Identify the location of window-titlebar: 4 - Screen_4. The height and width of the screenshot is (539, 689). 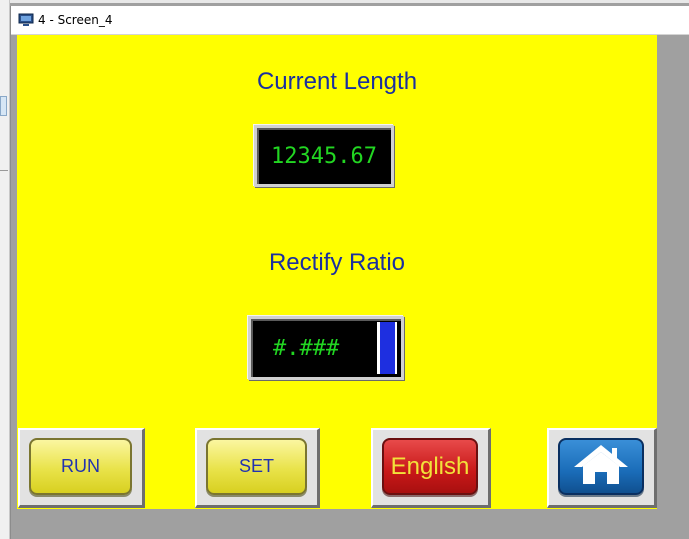
(350, 20).